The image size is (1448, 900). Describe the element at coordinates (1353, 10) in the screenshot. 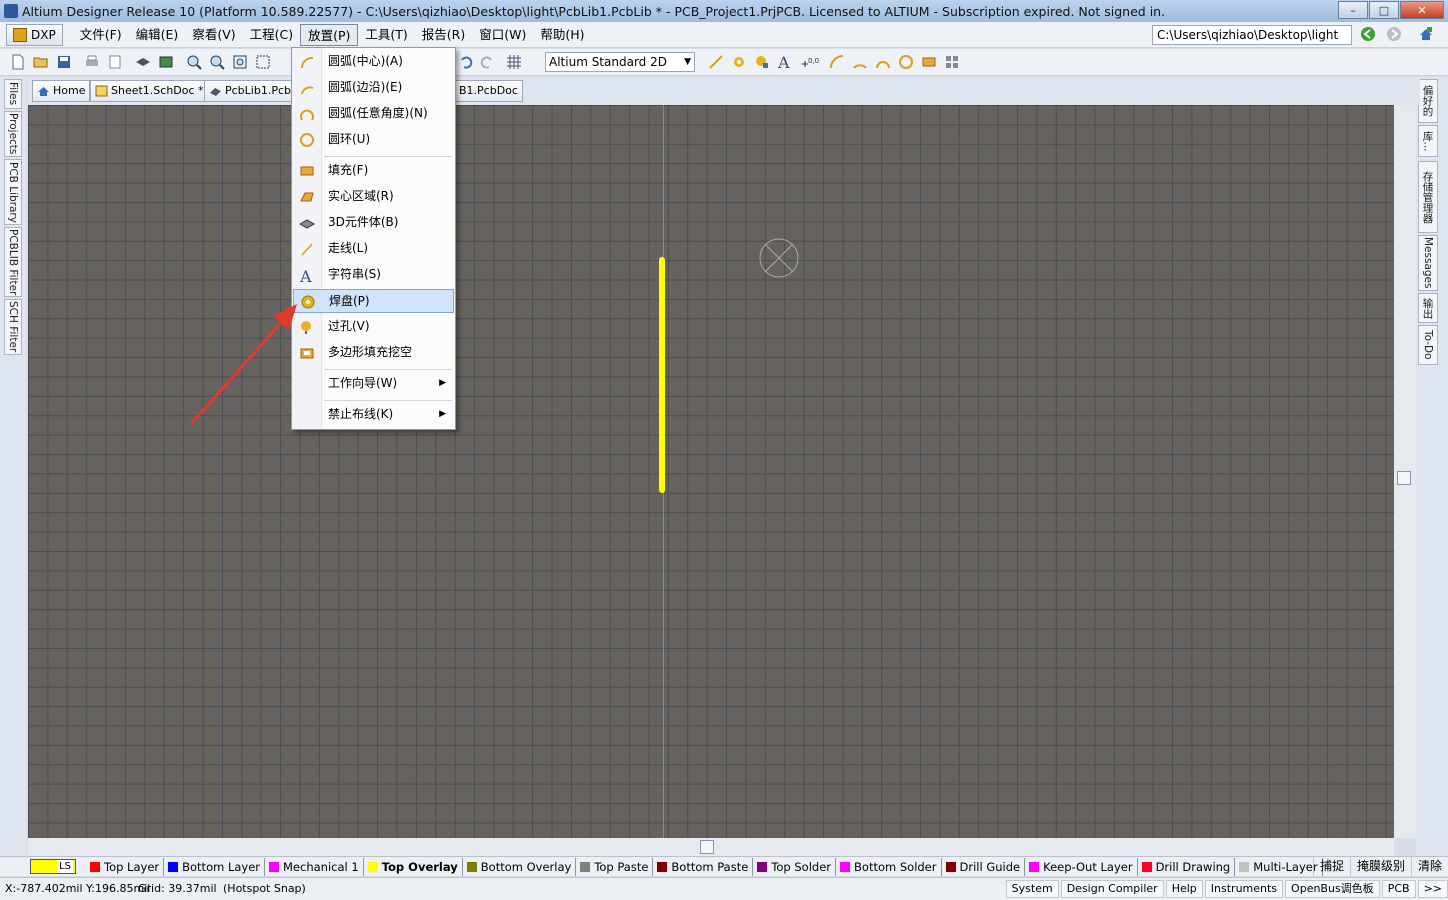

I see `minimize-button: –` at that location.